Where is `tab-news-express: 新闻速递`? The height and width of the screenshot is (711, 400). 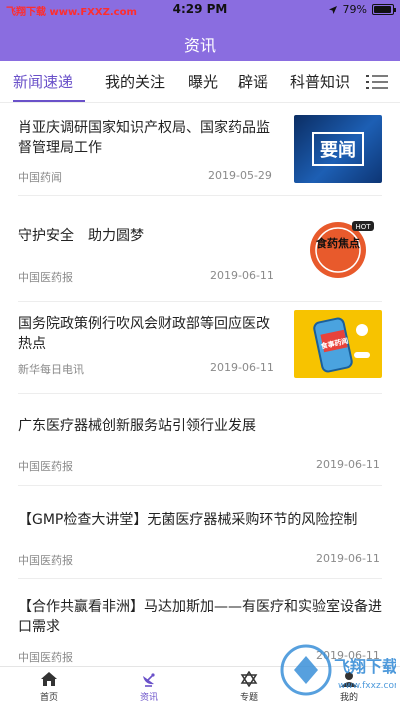
tab-news-express: 新闻速递 is located at coordinates (43, 81).